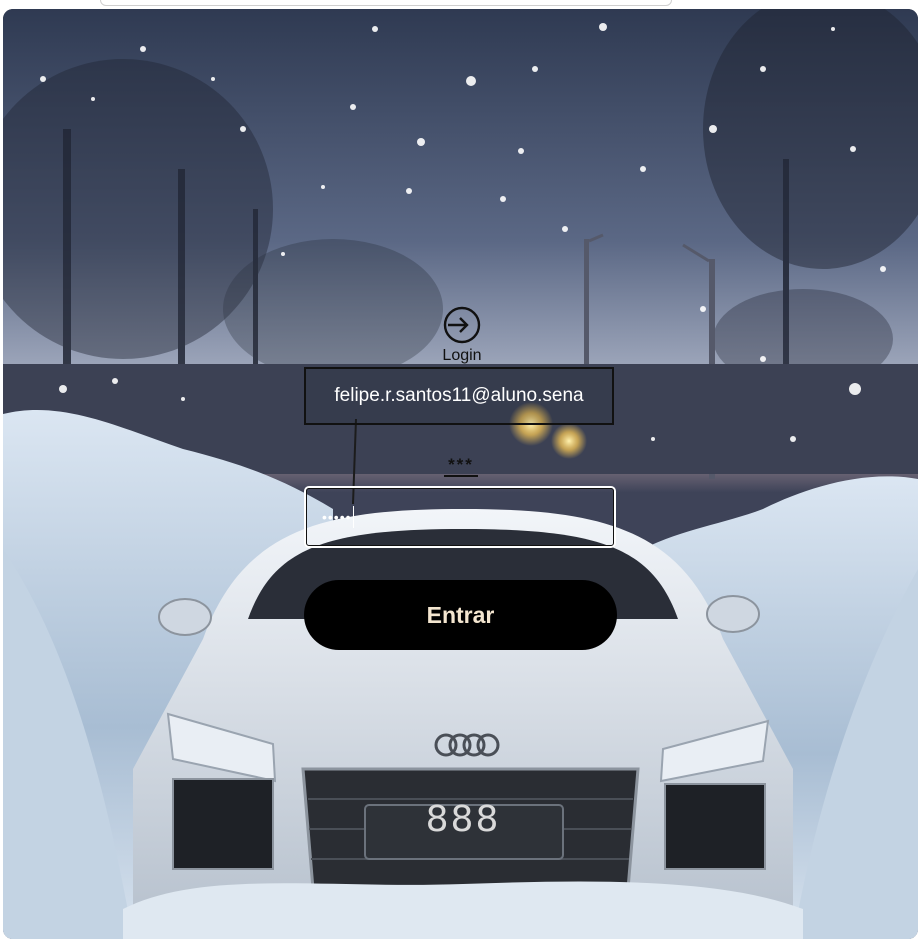  Describe the element at coordinates (461, 464) in the screenshot. I see `password-label: ***` at that location.